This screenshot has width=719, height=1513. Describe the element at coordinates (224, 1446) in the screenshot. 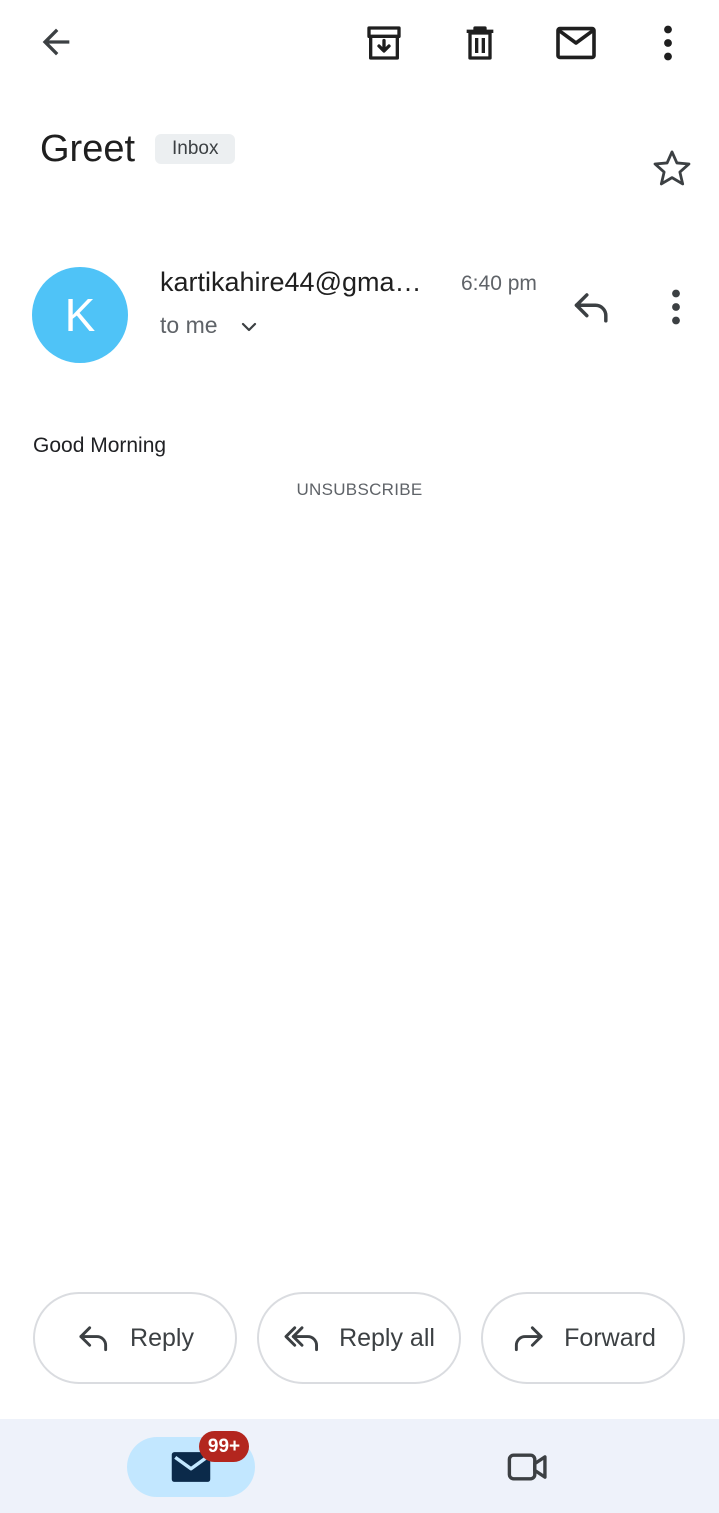

I see `unread-count-badge: 99+` at that location.